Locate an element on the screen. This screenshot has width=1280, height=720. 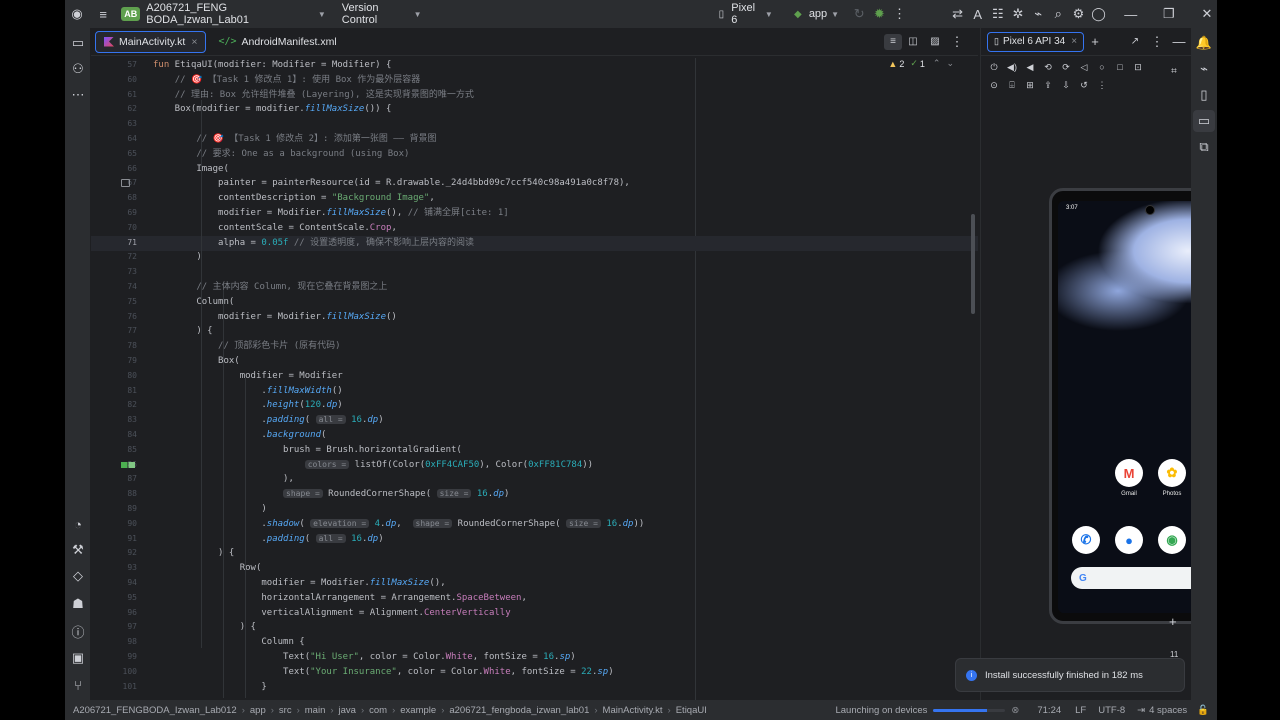
device-selector: ▯ Pixel 6 ▼ is located at coordinates (742, 14).